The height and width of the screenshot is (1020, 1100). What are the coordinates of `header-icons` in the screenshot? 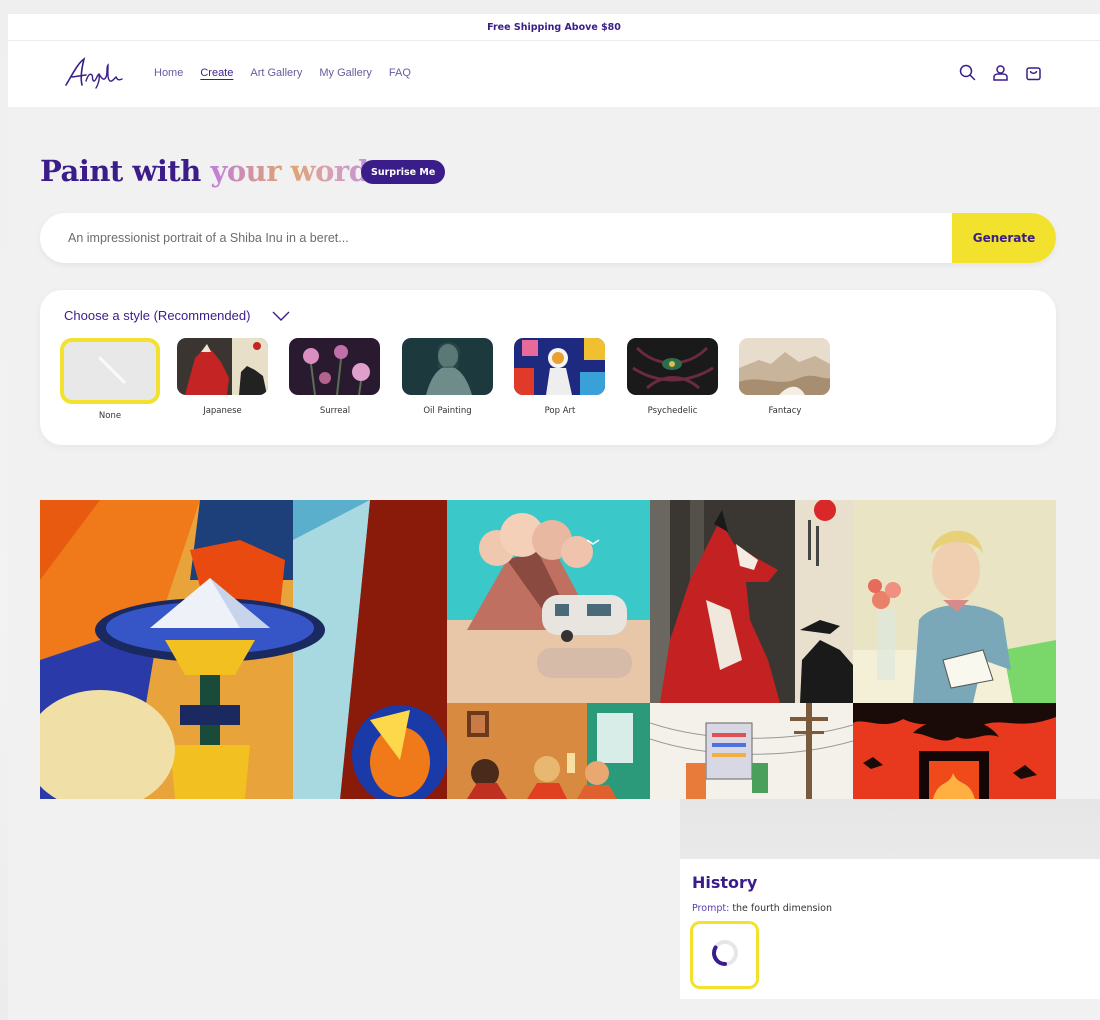 It's located at (1000, 72).